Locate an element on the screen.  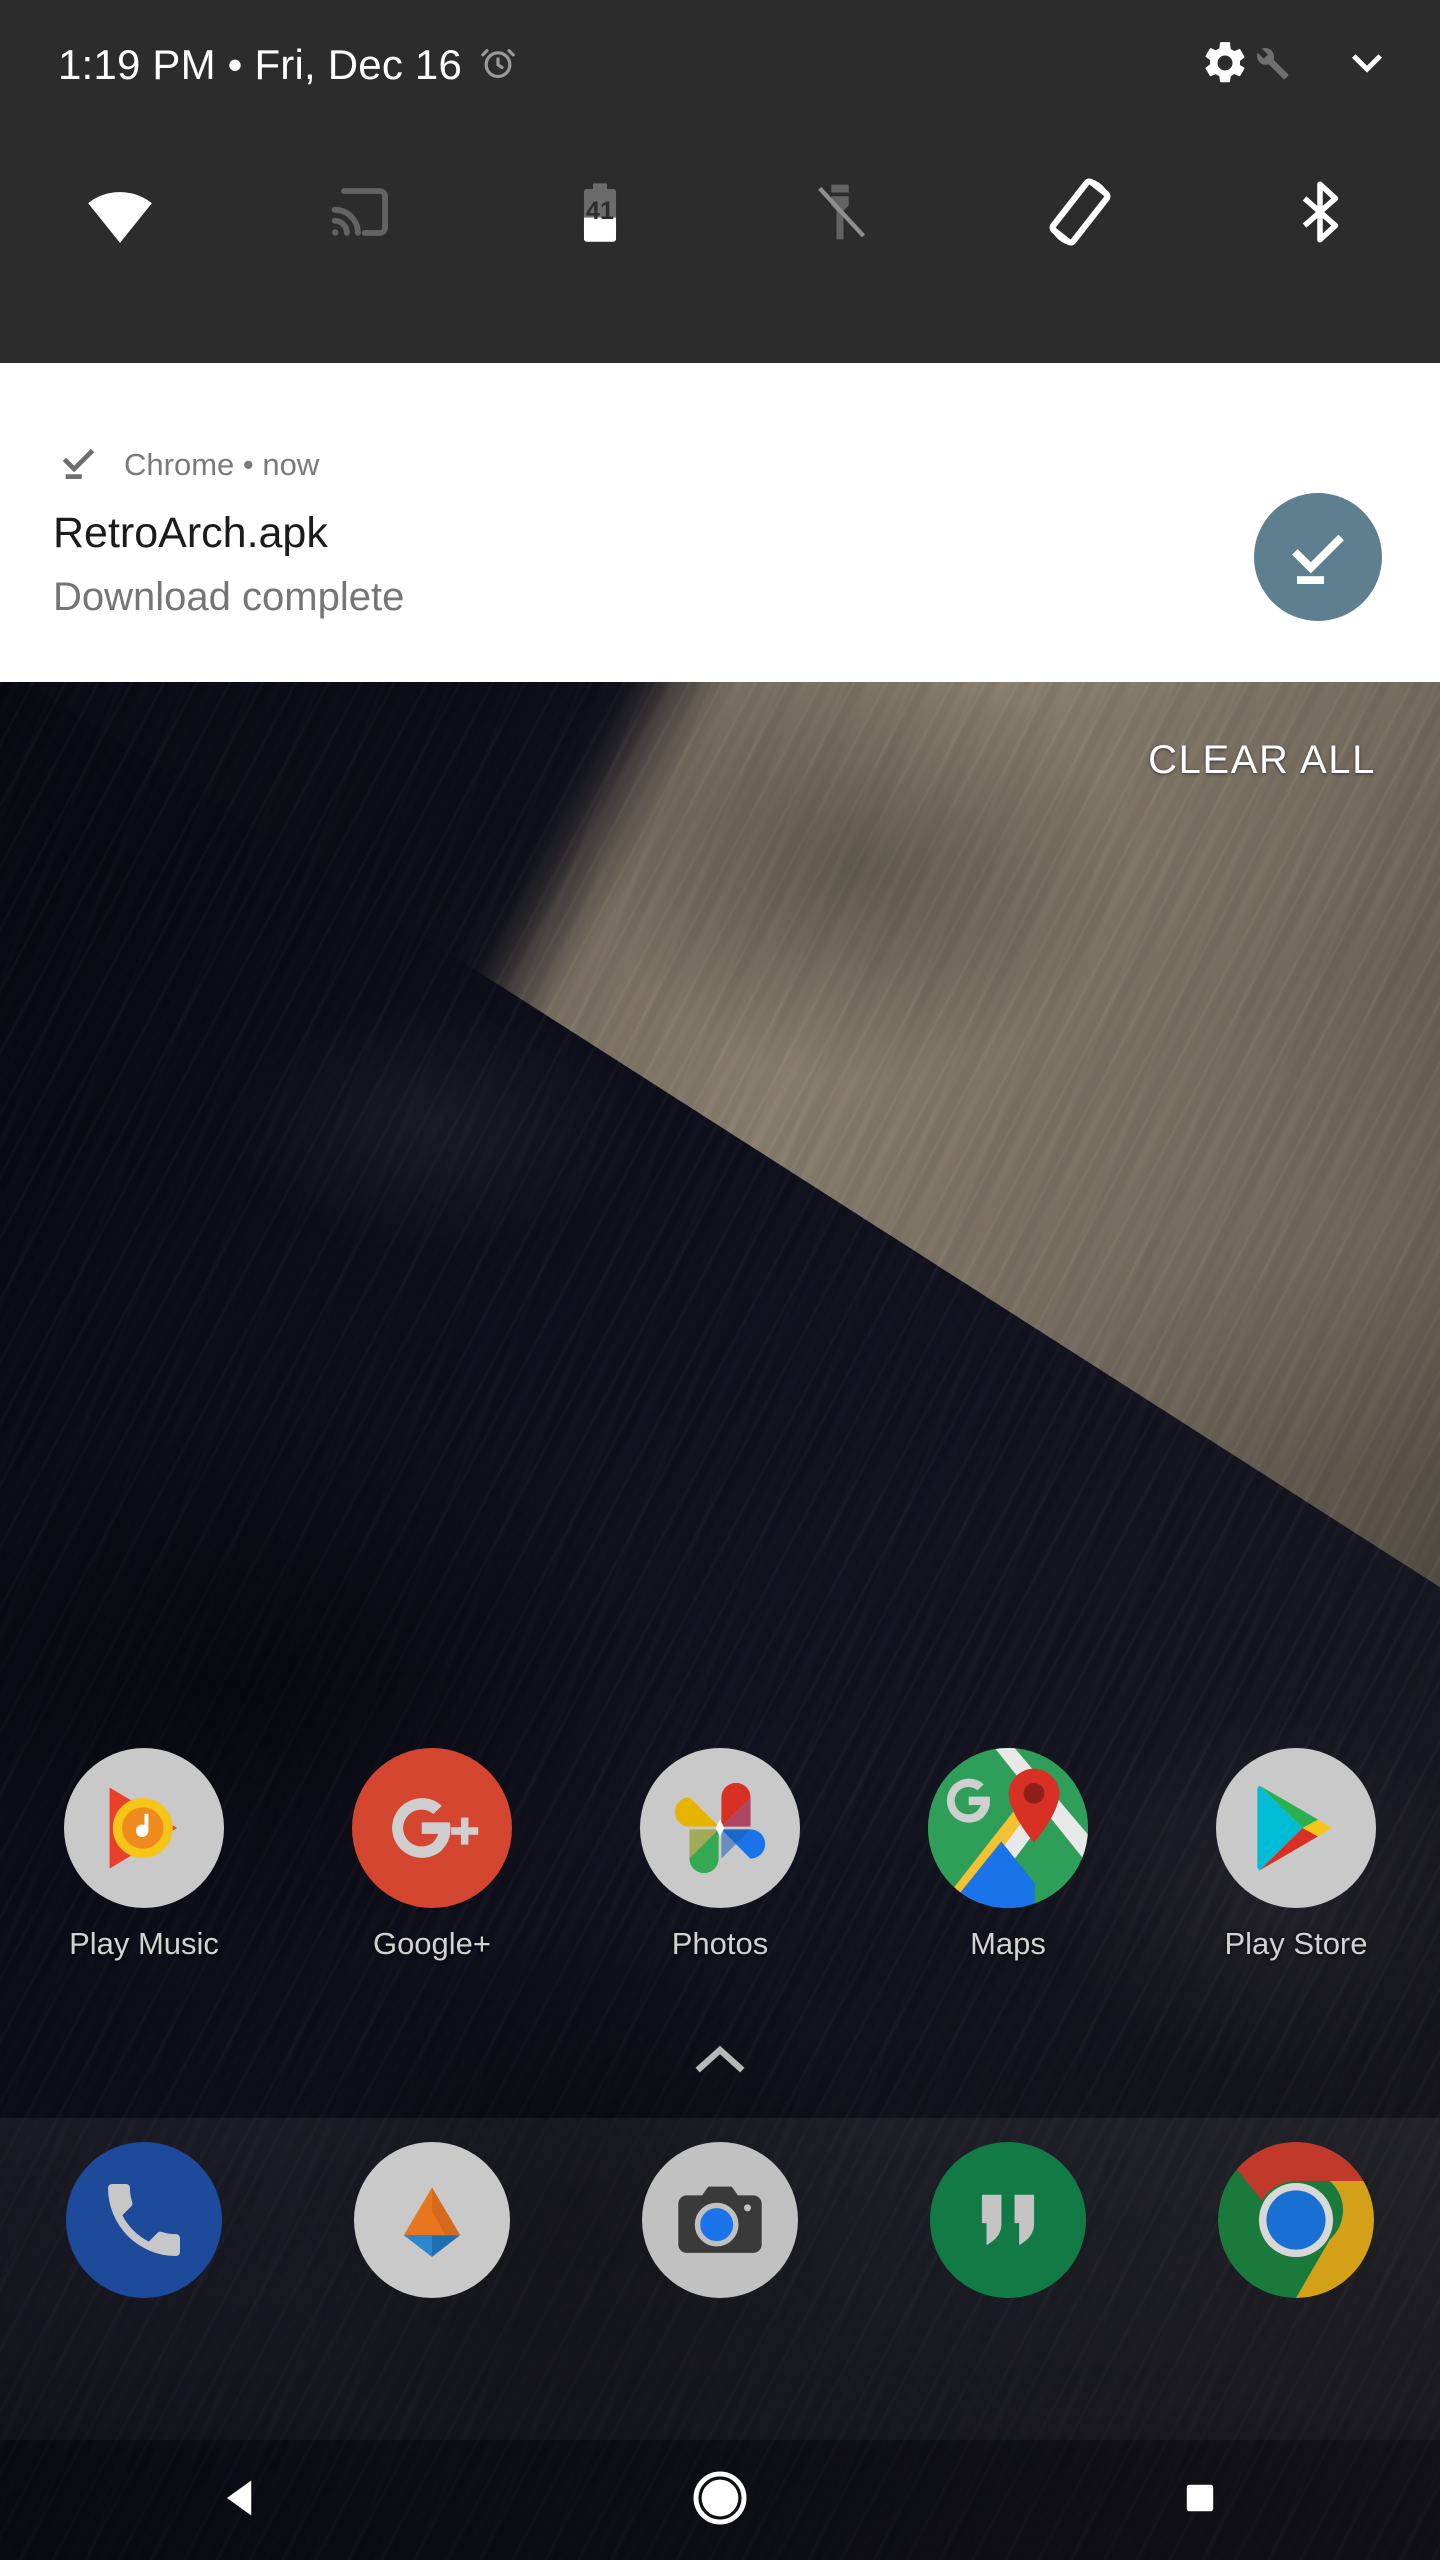
clock-date-group: 1:19 PM • Fri, Dec 16 is located at coordinates (288, 65).